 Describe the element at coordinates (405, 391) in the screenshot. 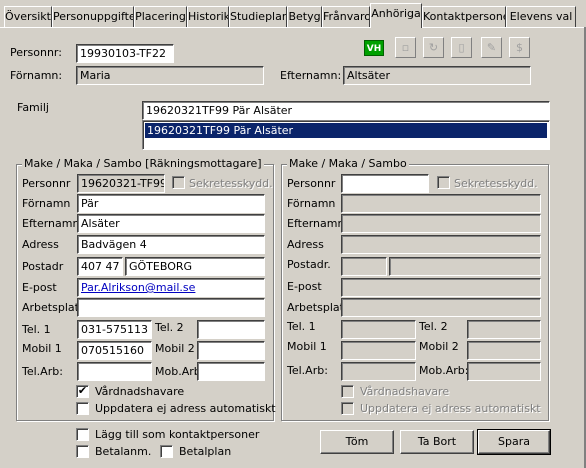

I see `right-vardnad-label: Vårdnadshavare` at that location.